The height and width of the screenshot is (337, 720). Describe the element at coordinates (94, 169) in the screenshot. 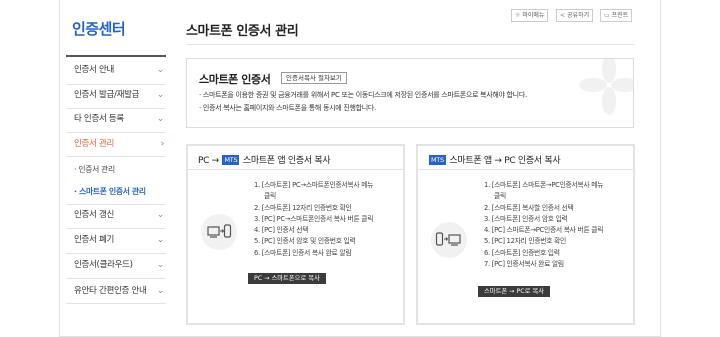

I see `sidebar-subitem-cert-manage: · 인증서 관리` at that location.